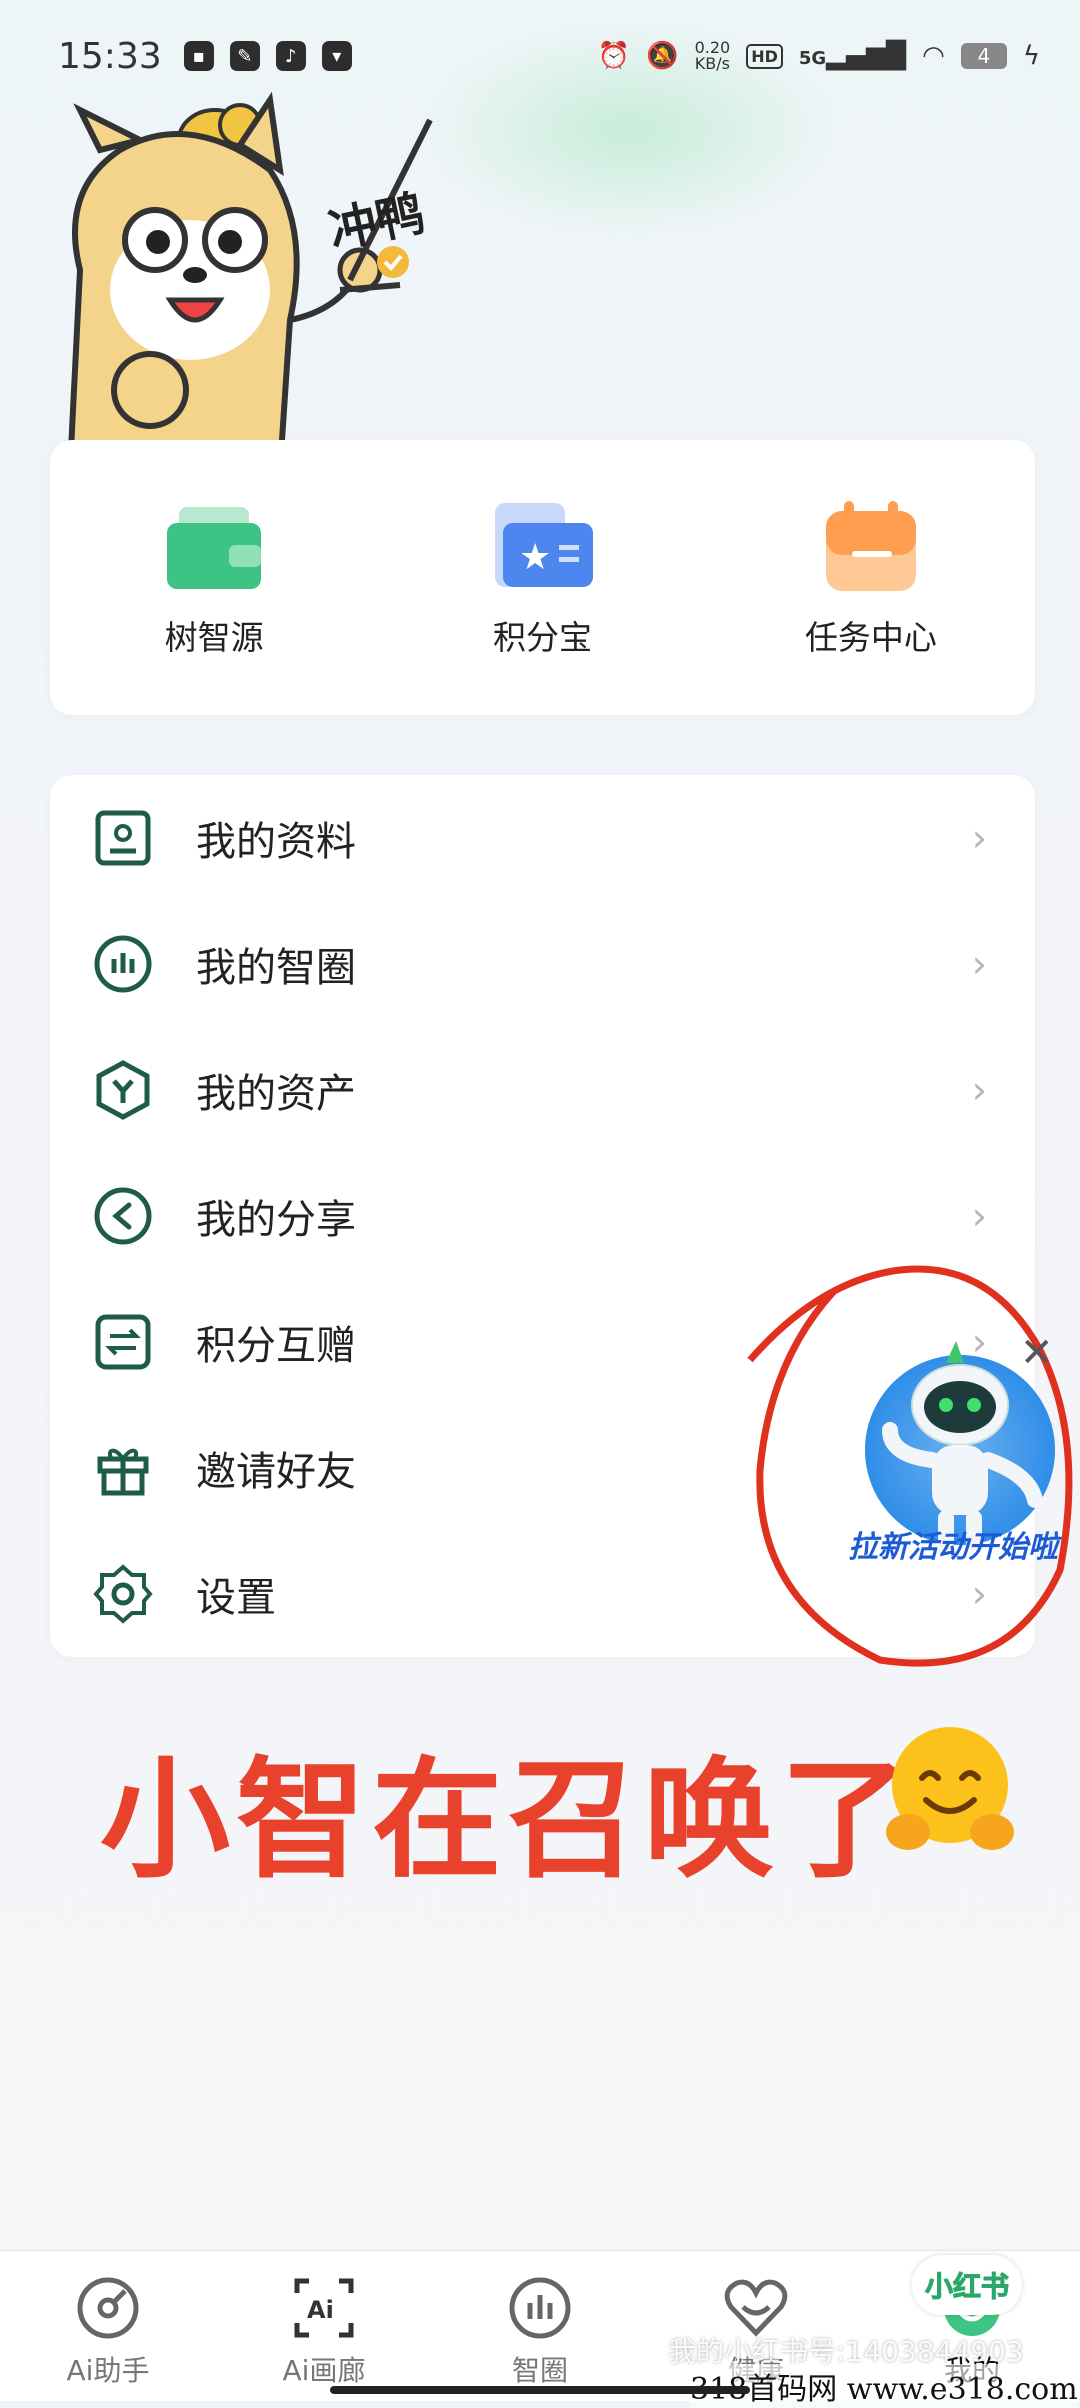  What do you see at coordinates (108, 2308) in the screenshot?
I see `ai-assistant-icon` at bounding box center [108, 2308].